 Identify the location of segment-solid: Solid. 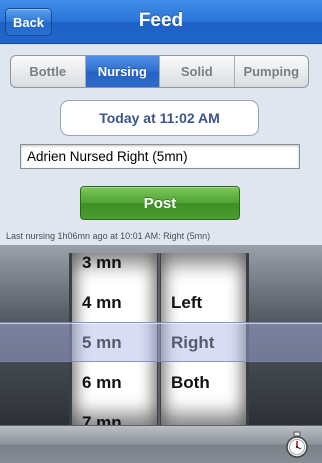
(197, 71).